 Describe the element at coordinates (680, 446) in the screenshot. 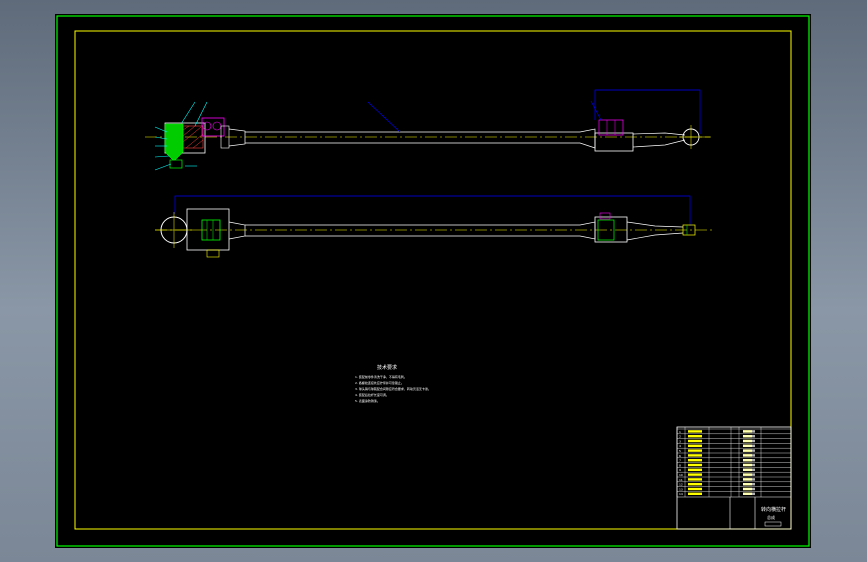

I see `part-number: 4` at that location.